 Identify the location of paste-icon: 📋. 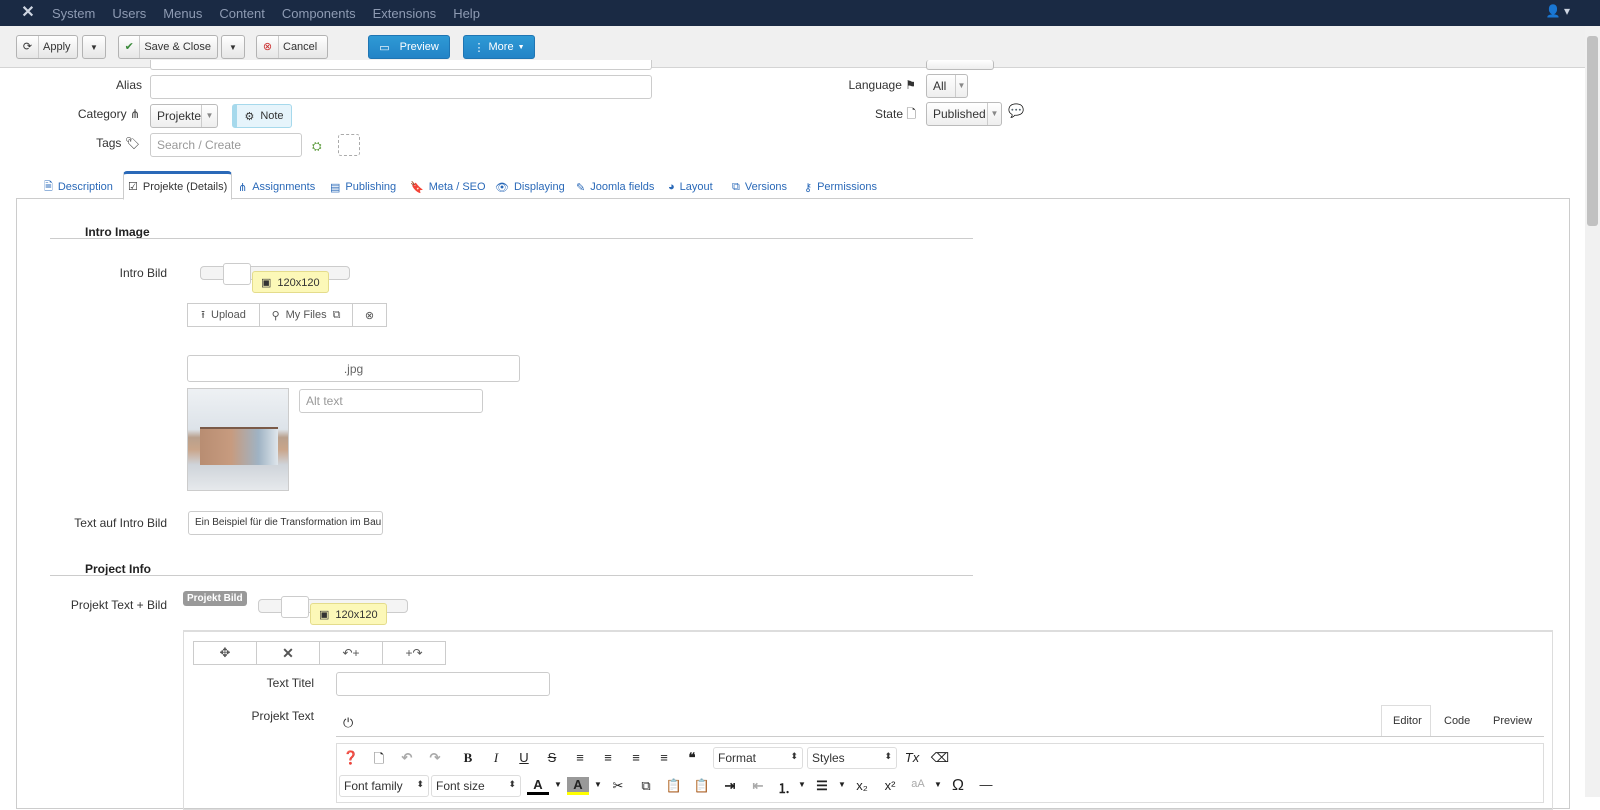
(674, 786).